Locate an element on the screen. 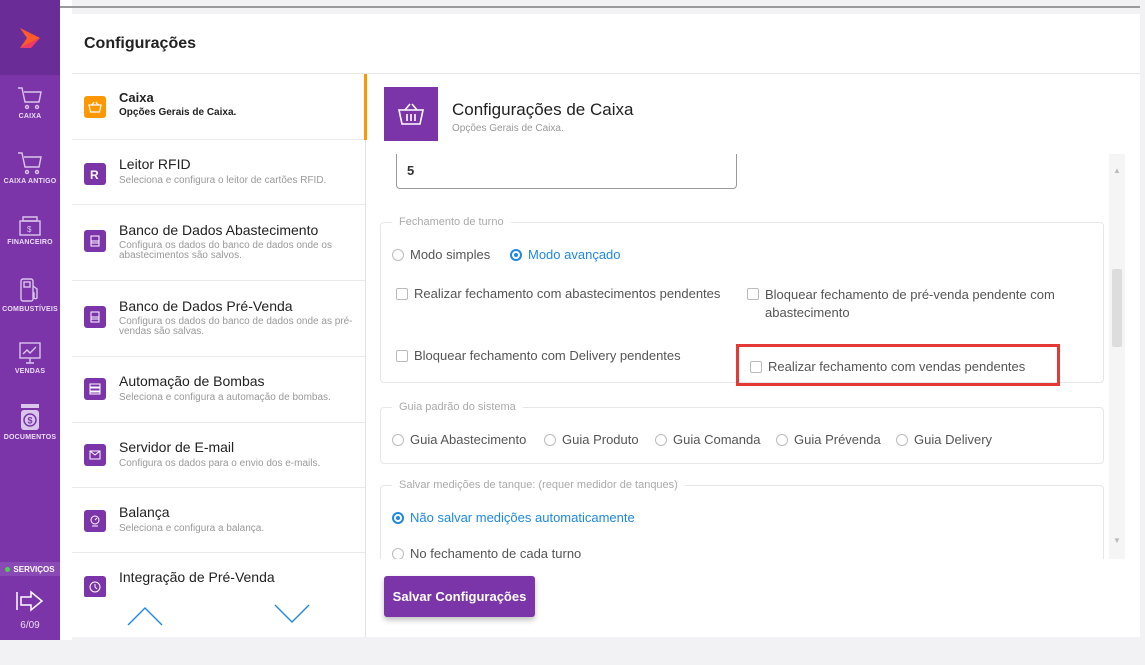 The width and height of the screenshot is (1145, 665). radio-guia-produto: Guia Produto is located at coordinates (591, 439).